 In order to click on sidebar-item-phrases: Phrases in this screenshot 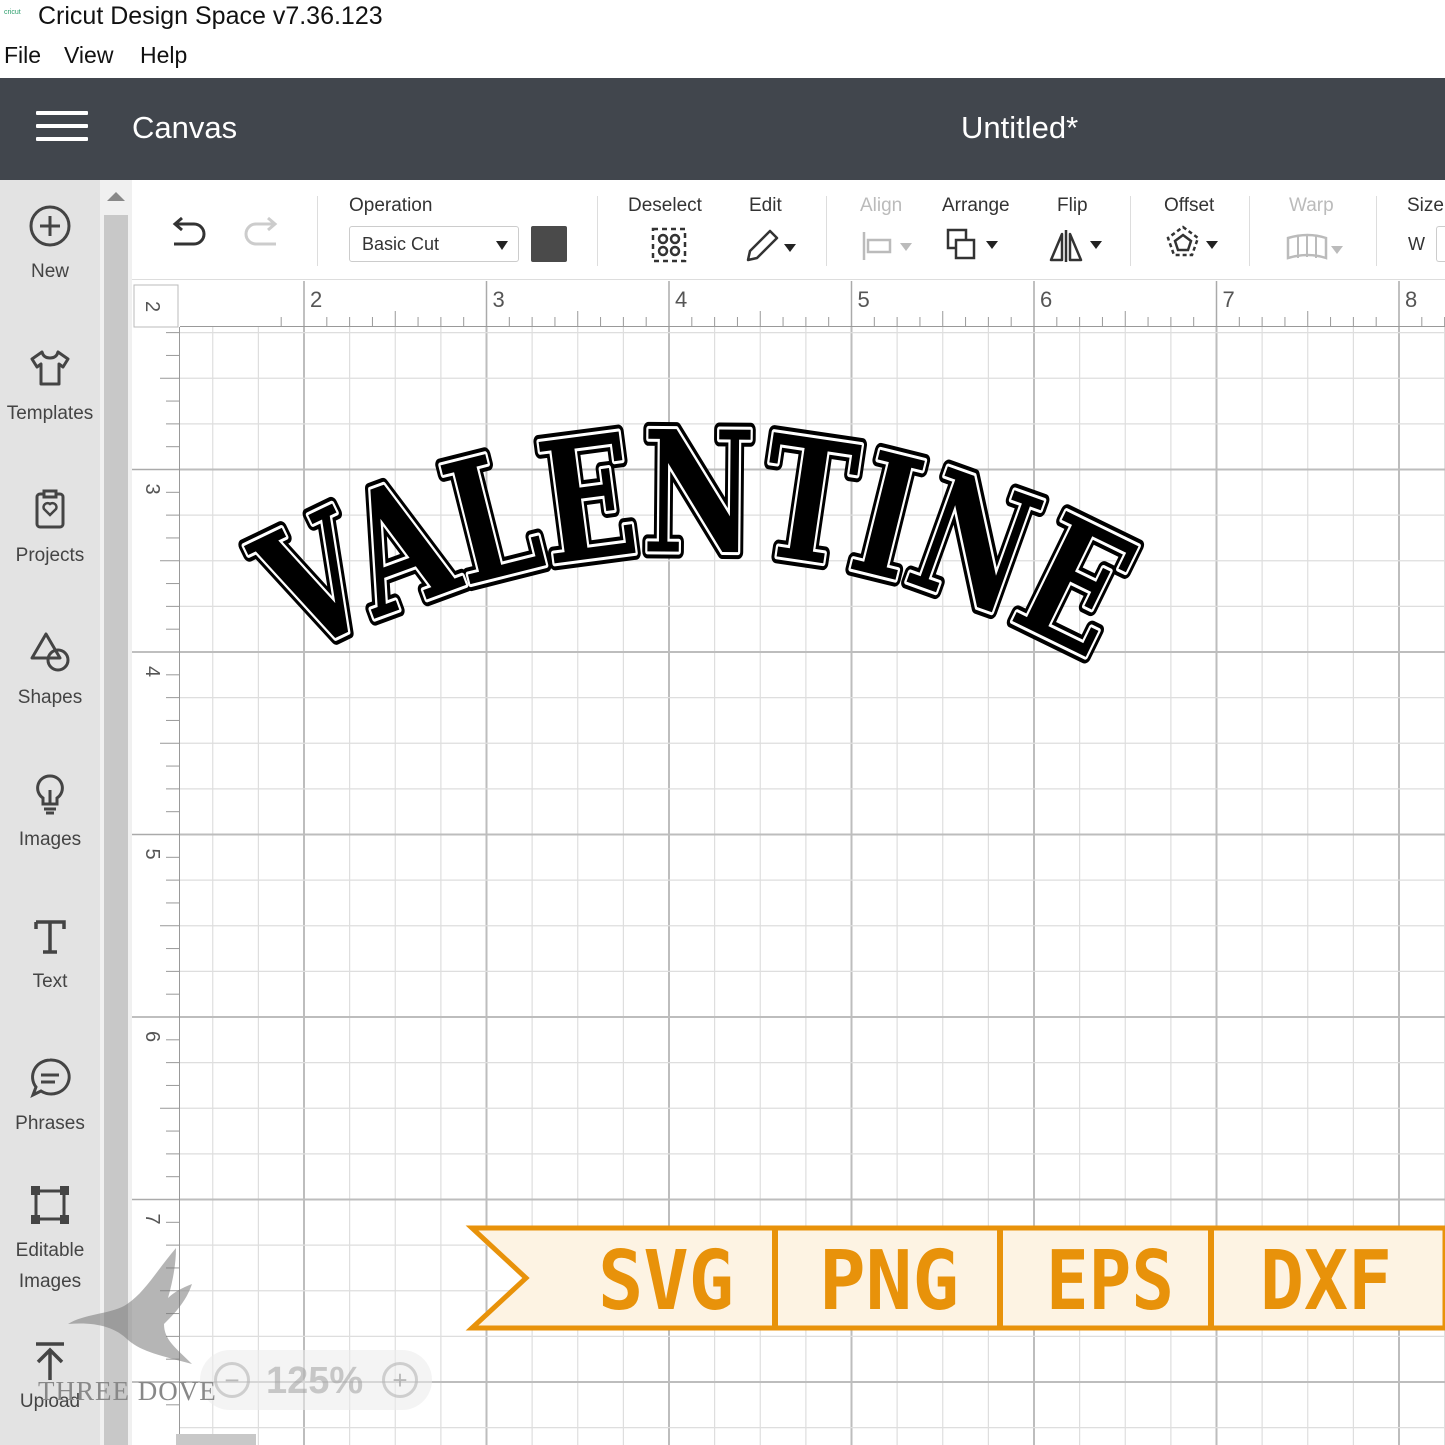, I will do `click(50, 1098)`.